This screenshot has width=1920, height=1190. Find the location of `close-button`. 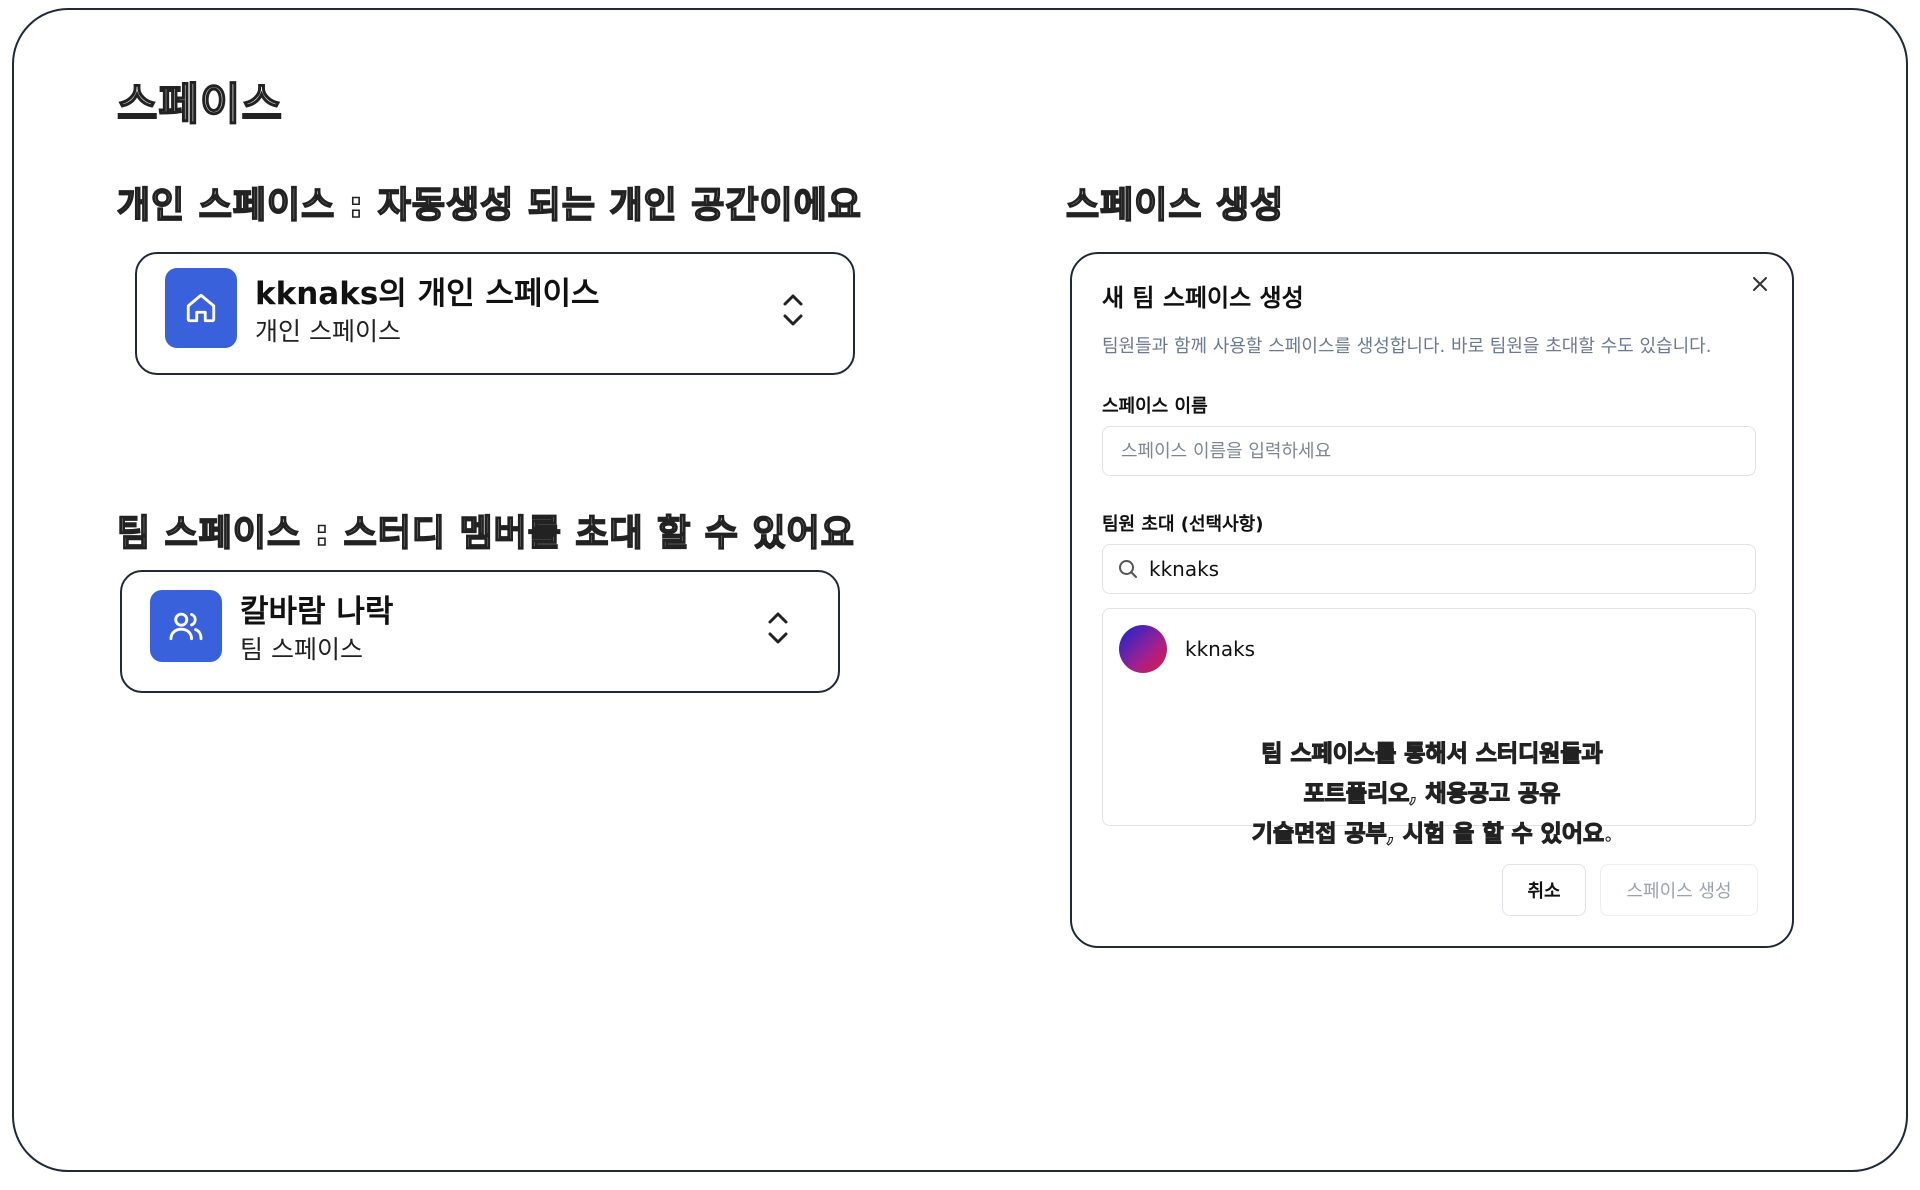

close-button is located at coordinates (1760, 284).